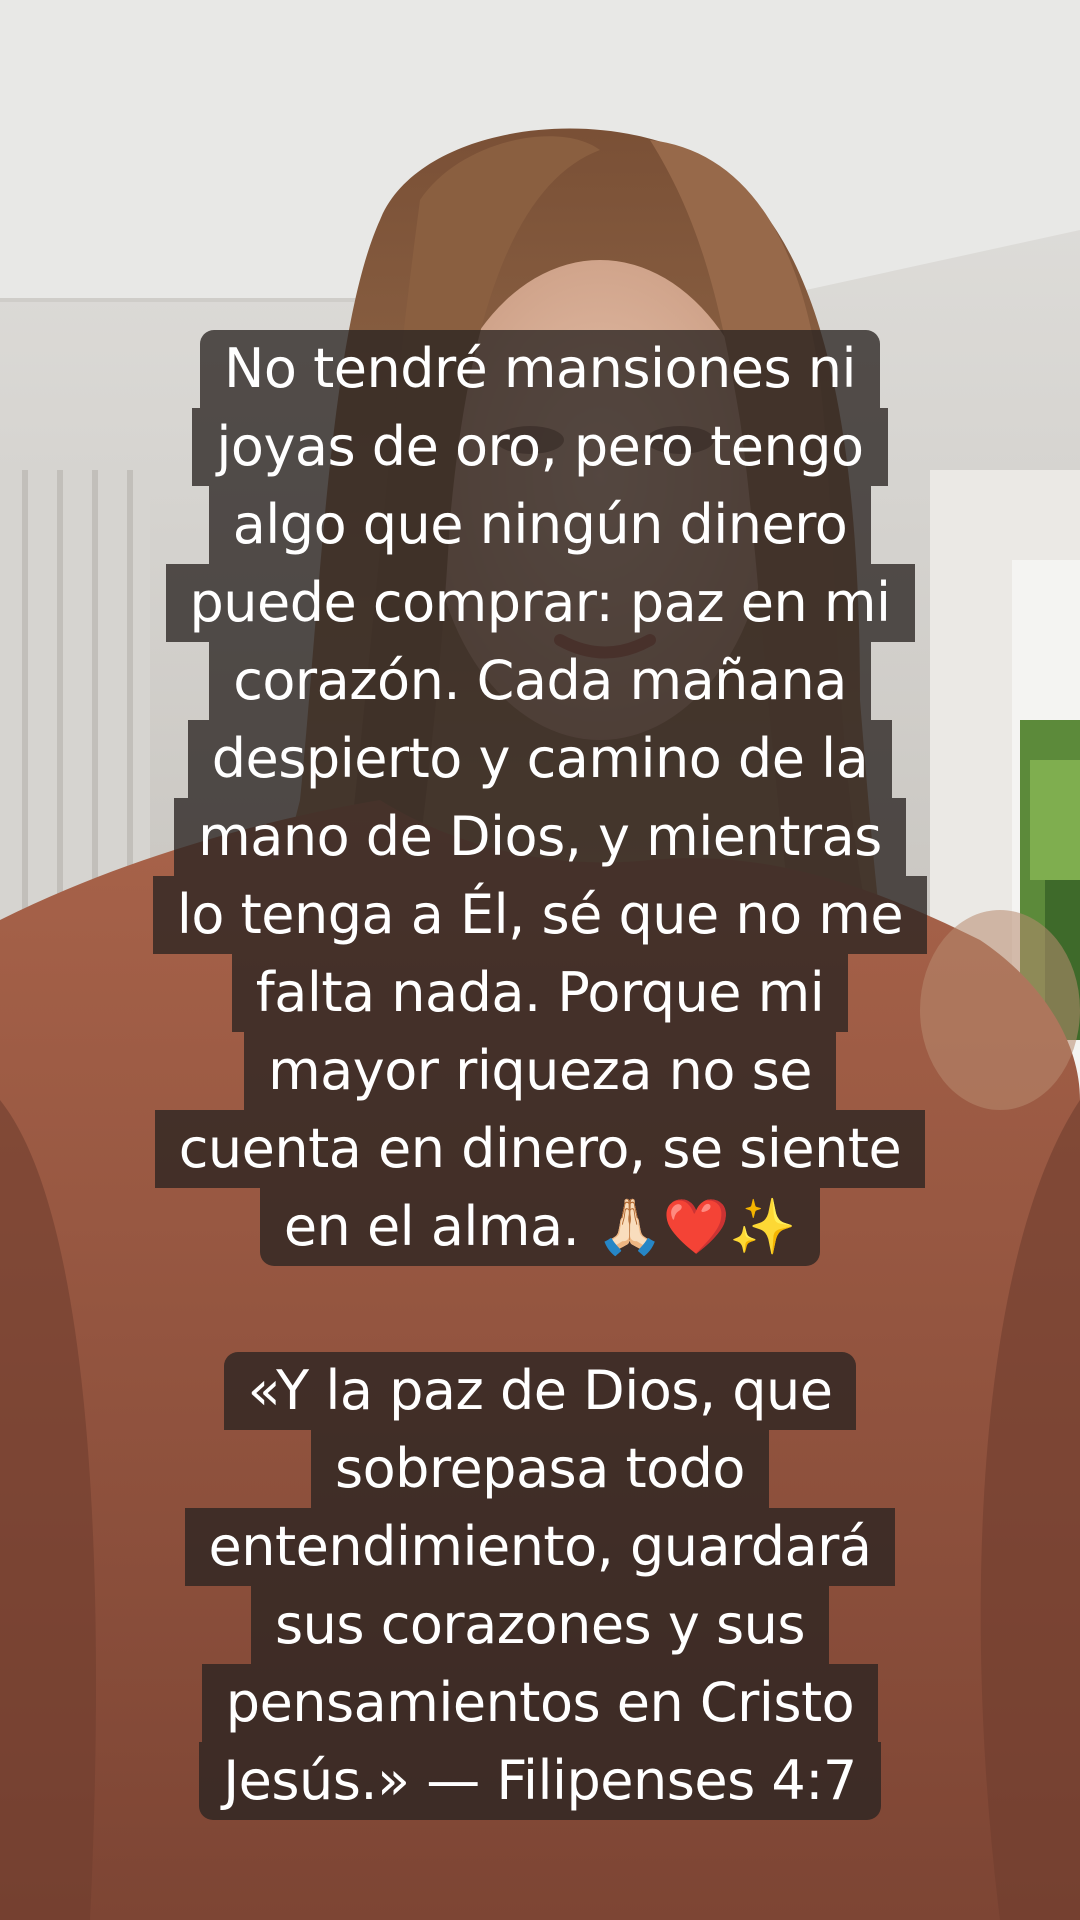  What do you see at coordinates (540, 1071) in the screenshot?
I see `caption-line: mayor riqueza no se` at bounding box center [540, 1071].